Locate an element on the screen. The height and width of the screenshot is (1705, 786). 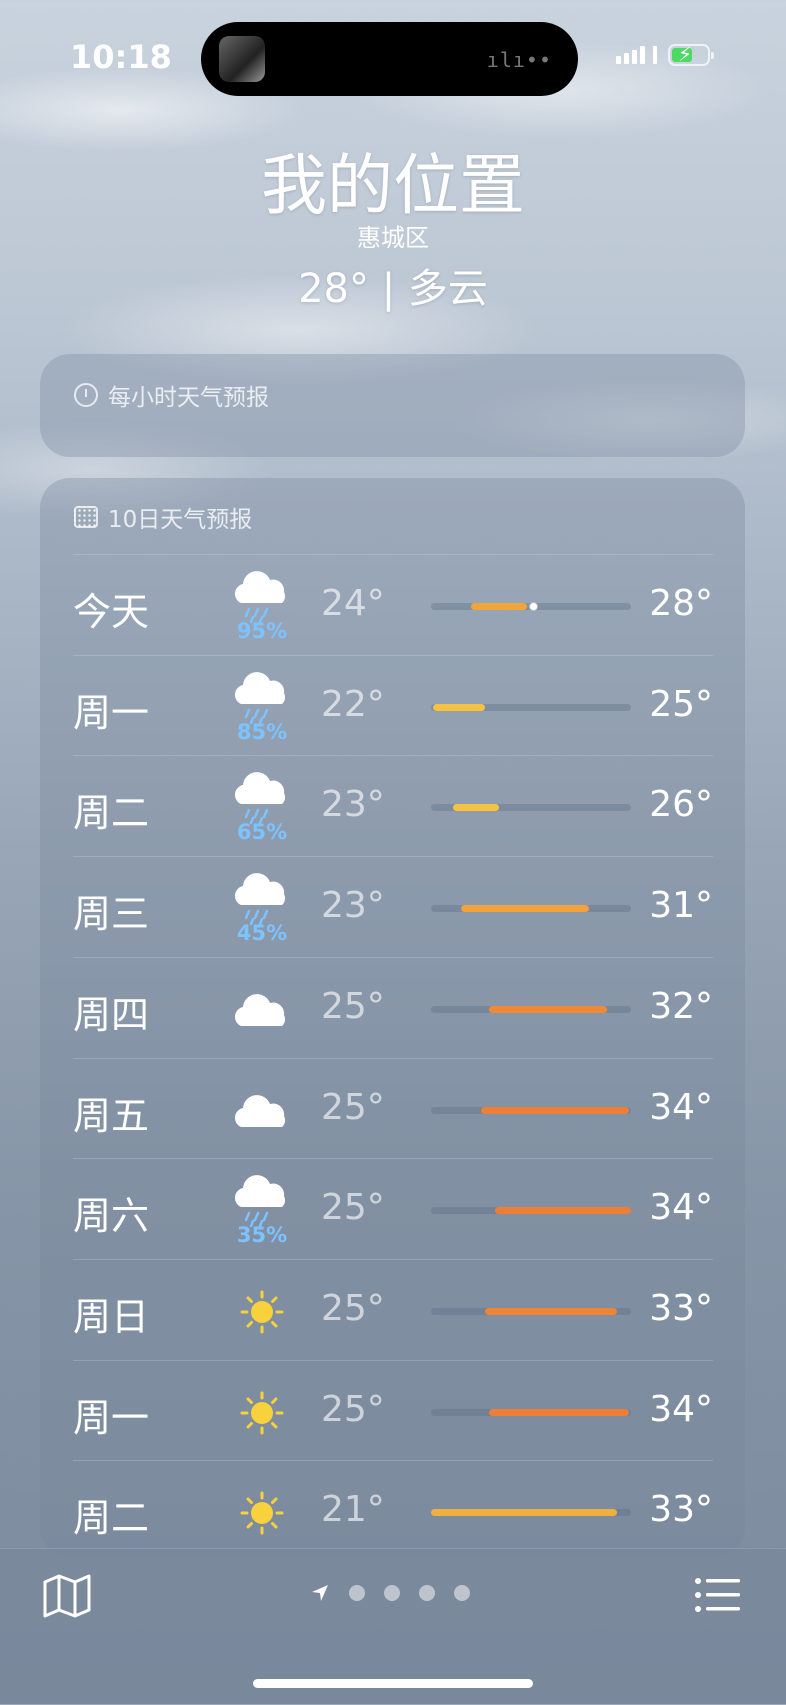
location-arrow-icon is located at coordinates (320, 1593).